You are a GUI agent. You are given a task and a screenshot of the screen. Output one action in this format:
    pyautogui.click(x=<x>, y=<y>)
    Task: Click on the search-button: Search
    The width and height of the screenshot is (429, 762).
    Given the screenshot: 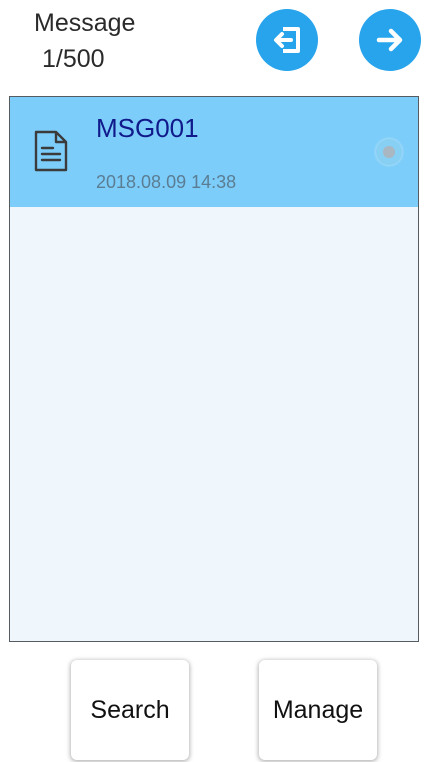 What is the action you would take?
    pyautogui.click(x=130, y=710)
    